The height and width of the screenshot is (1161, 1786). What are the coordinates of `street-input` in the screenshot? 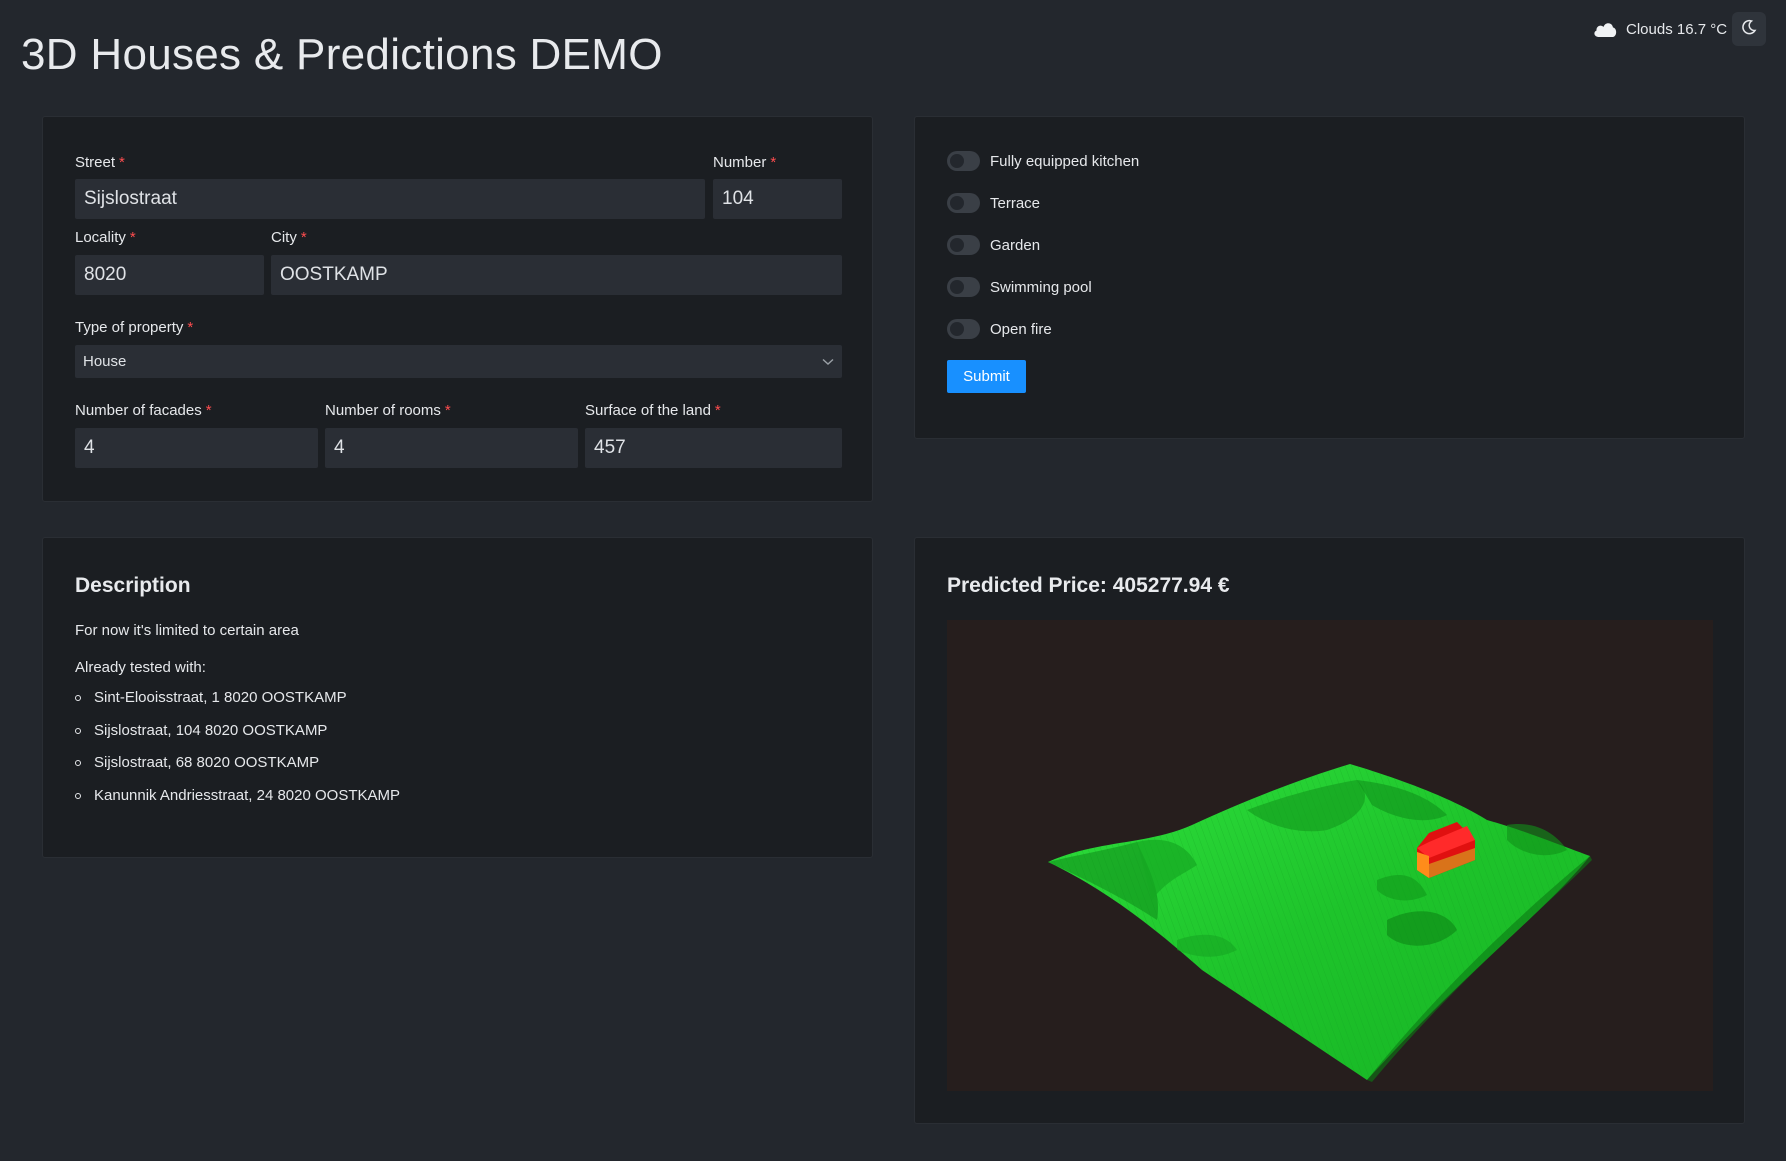 It's located at (390, 199).